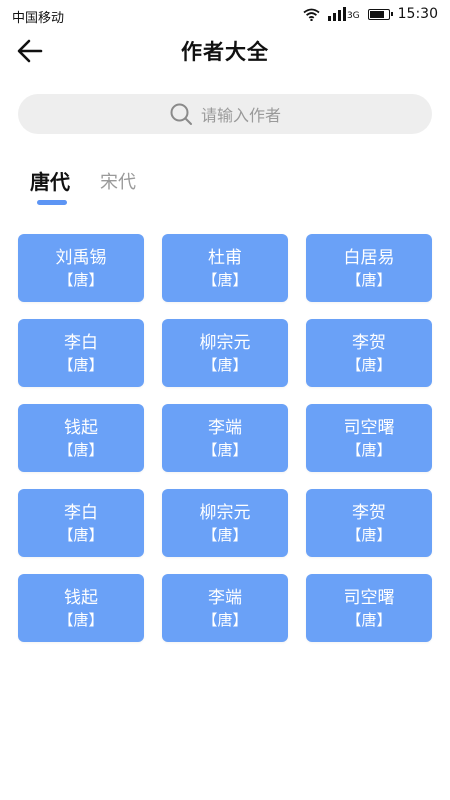 This screenshot has width=450, height=800. I want to click on author-name: 白居易, so click(369, 258).